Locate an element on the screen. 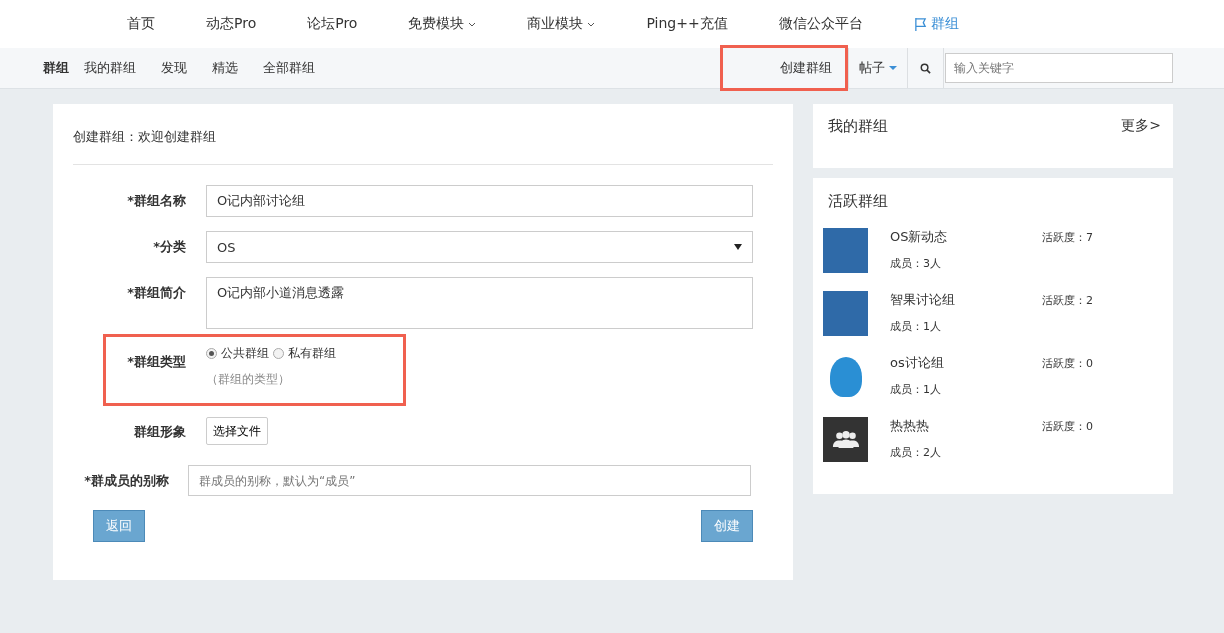 The width and height of the screenshot is (1224, 633). field-label: *群成员的别称 is located at coordinates (126, 481).